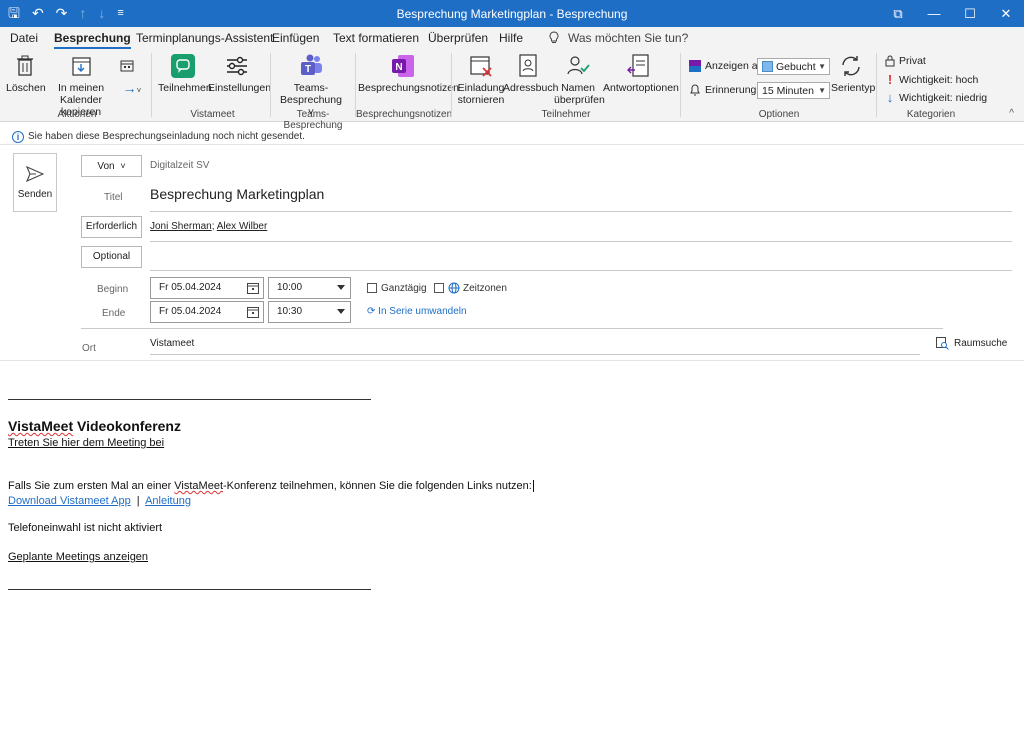 The image size is (1024, 732). Describe the element at coordinates (190, 311) in the screenshot. I see `end-date-value: Fr 05.04.2024` at that location.